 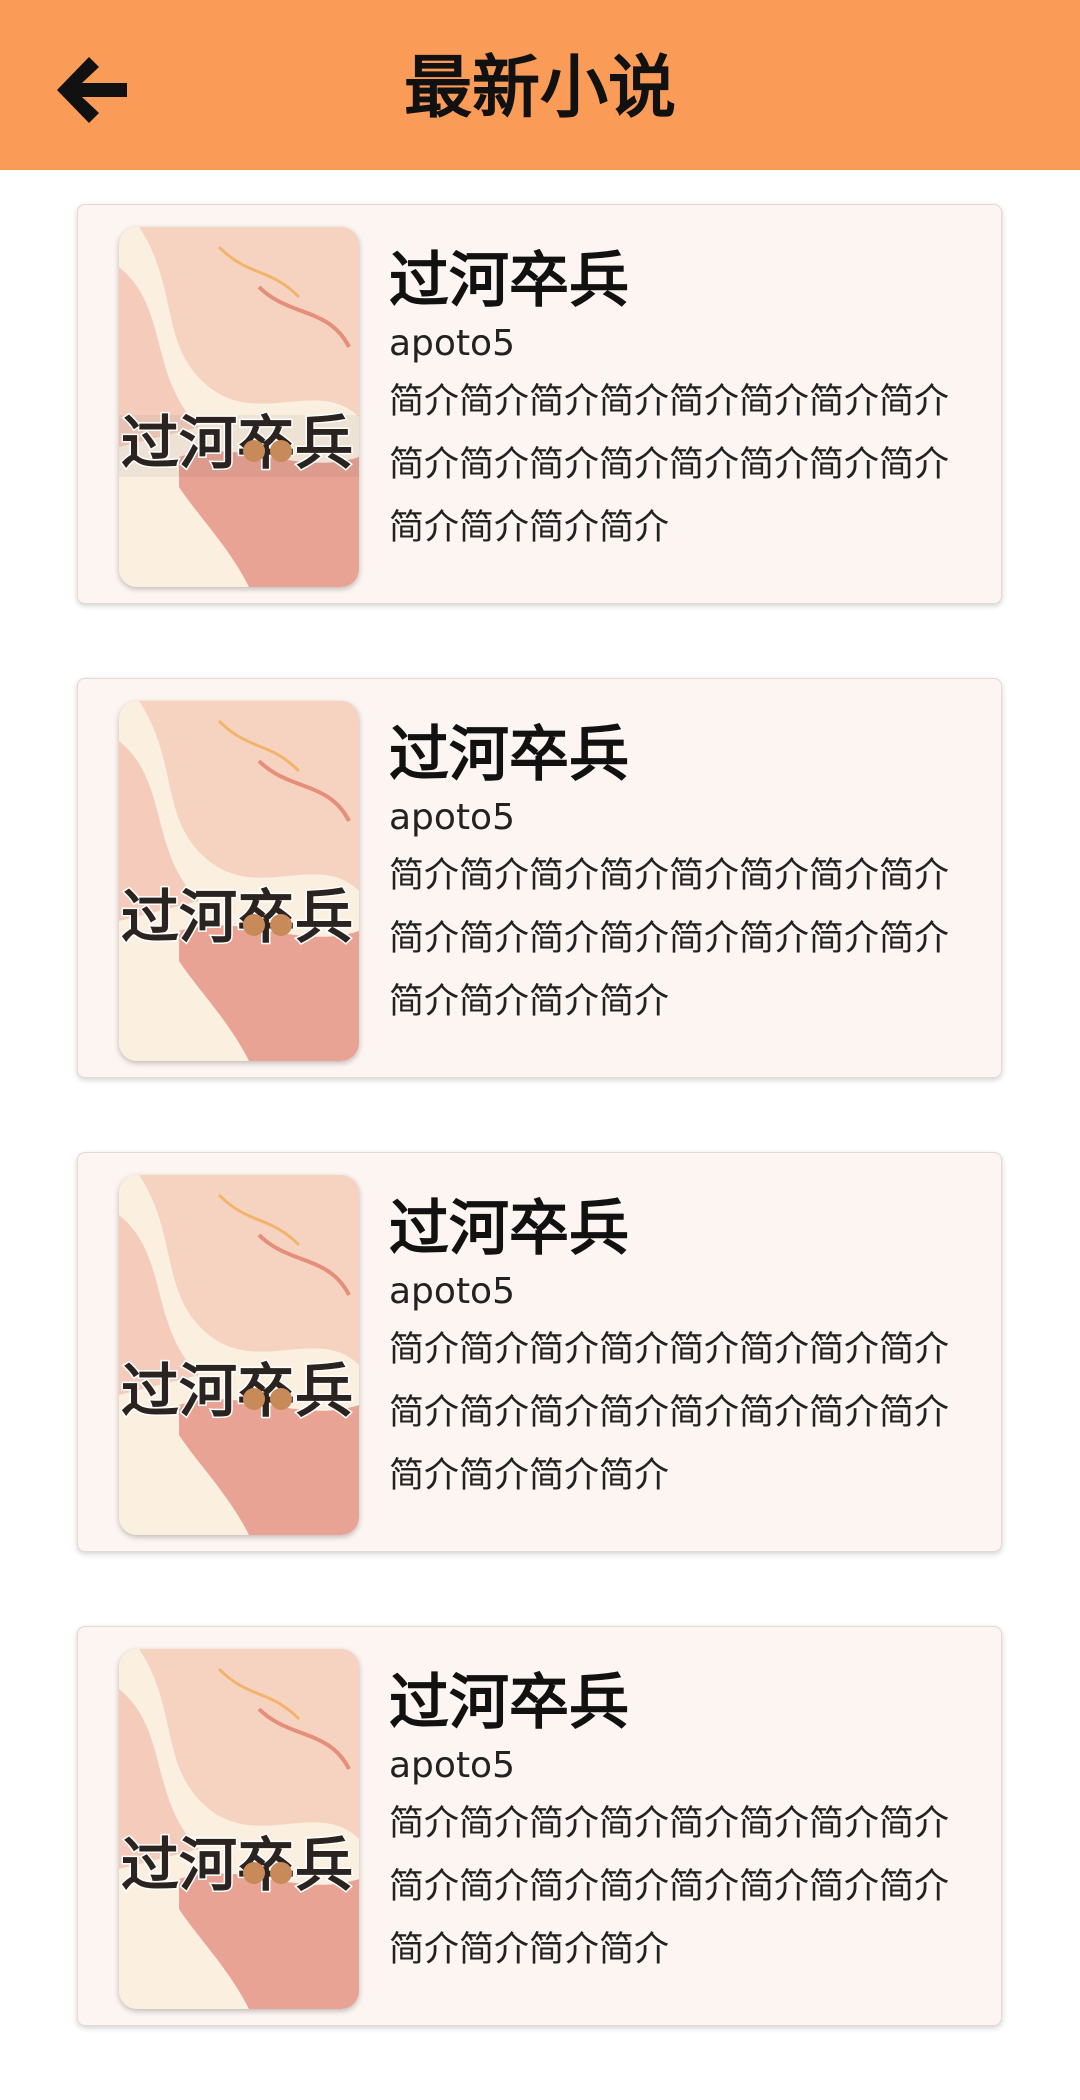 I want to click on page-title: 最新小说, so click(x=539, y=88).